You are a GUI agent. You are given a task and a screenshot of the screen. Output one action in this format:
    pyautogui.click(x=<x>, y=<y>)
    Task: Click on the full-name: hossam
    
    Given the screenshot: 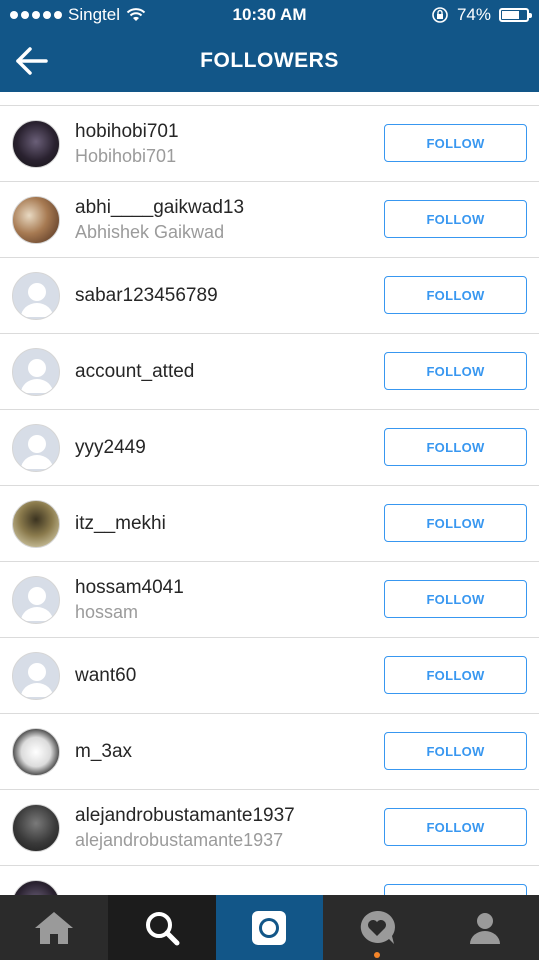 What is the action you would take?
    pyautogui.click(x=107, y=612)
    